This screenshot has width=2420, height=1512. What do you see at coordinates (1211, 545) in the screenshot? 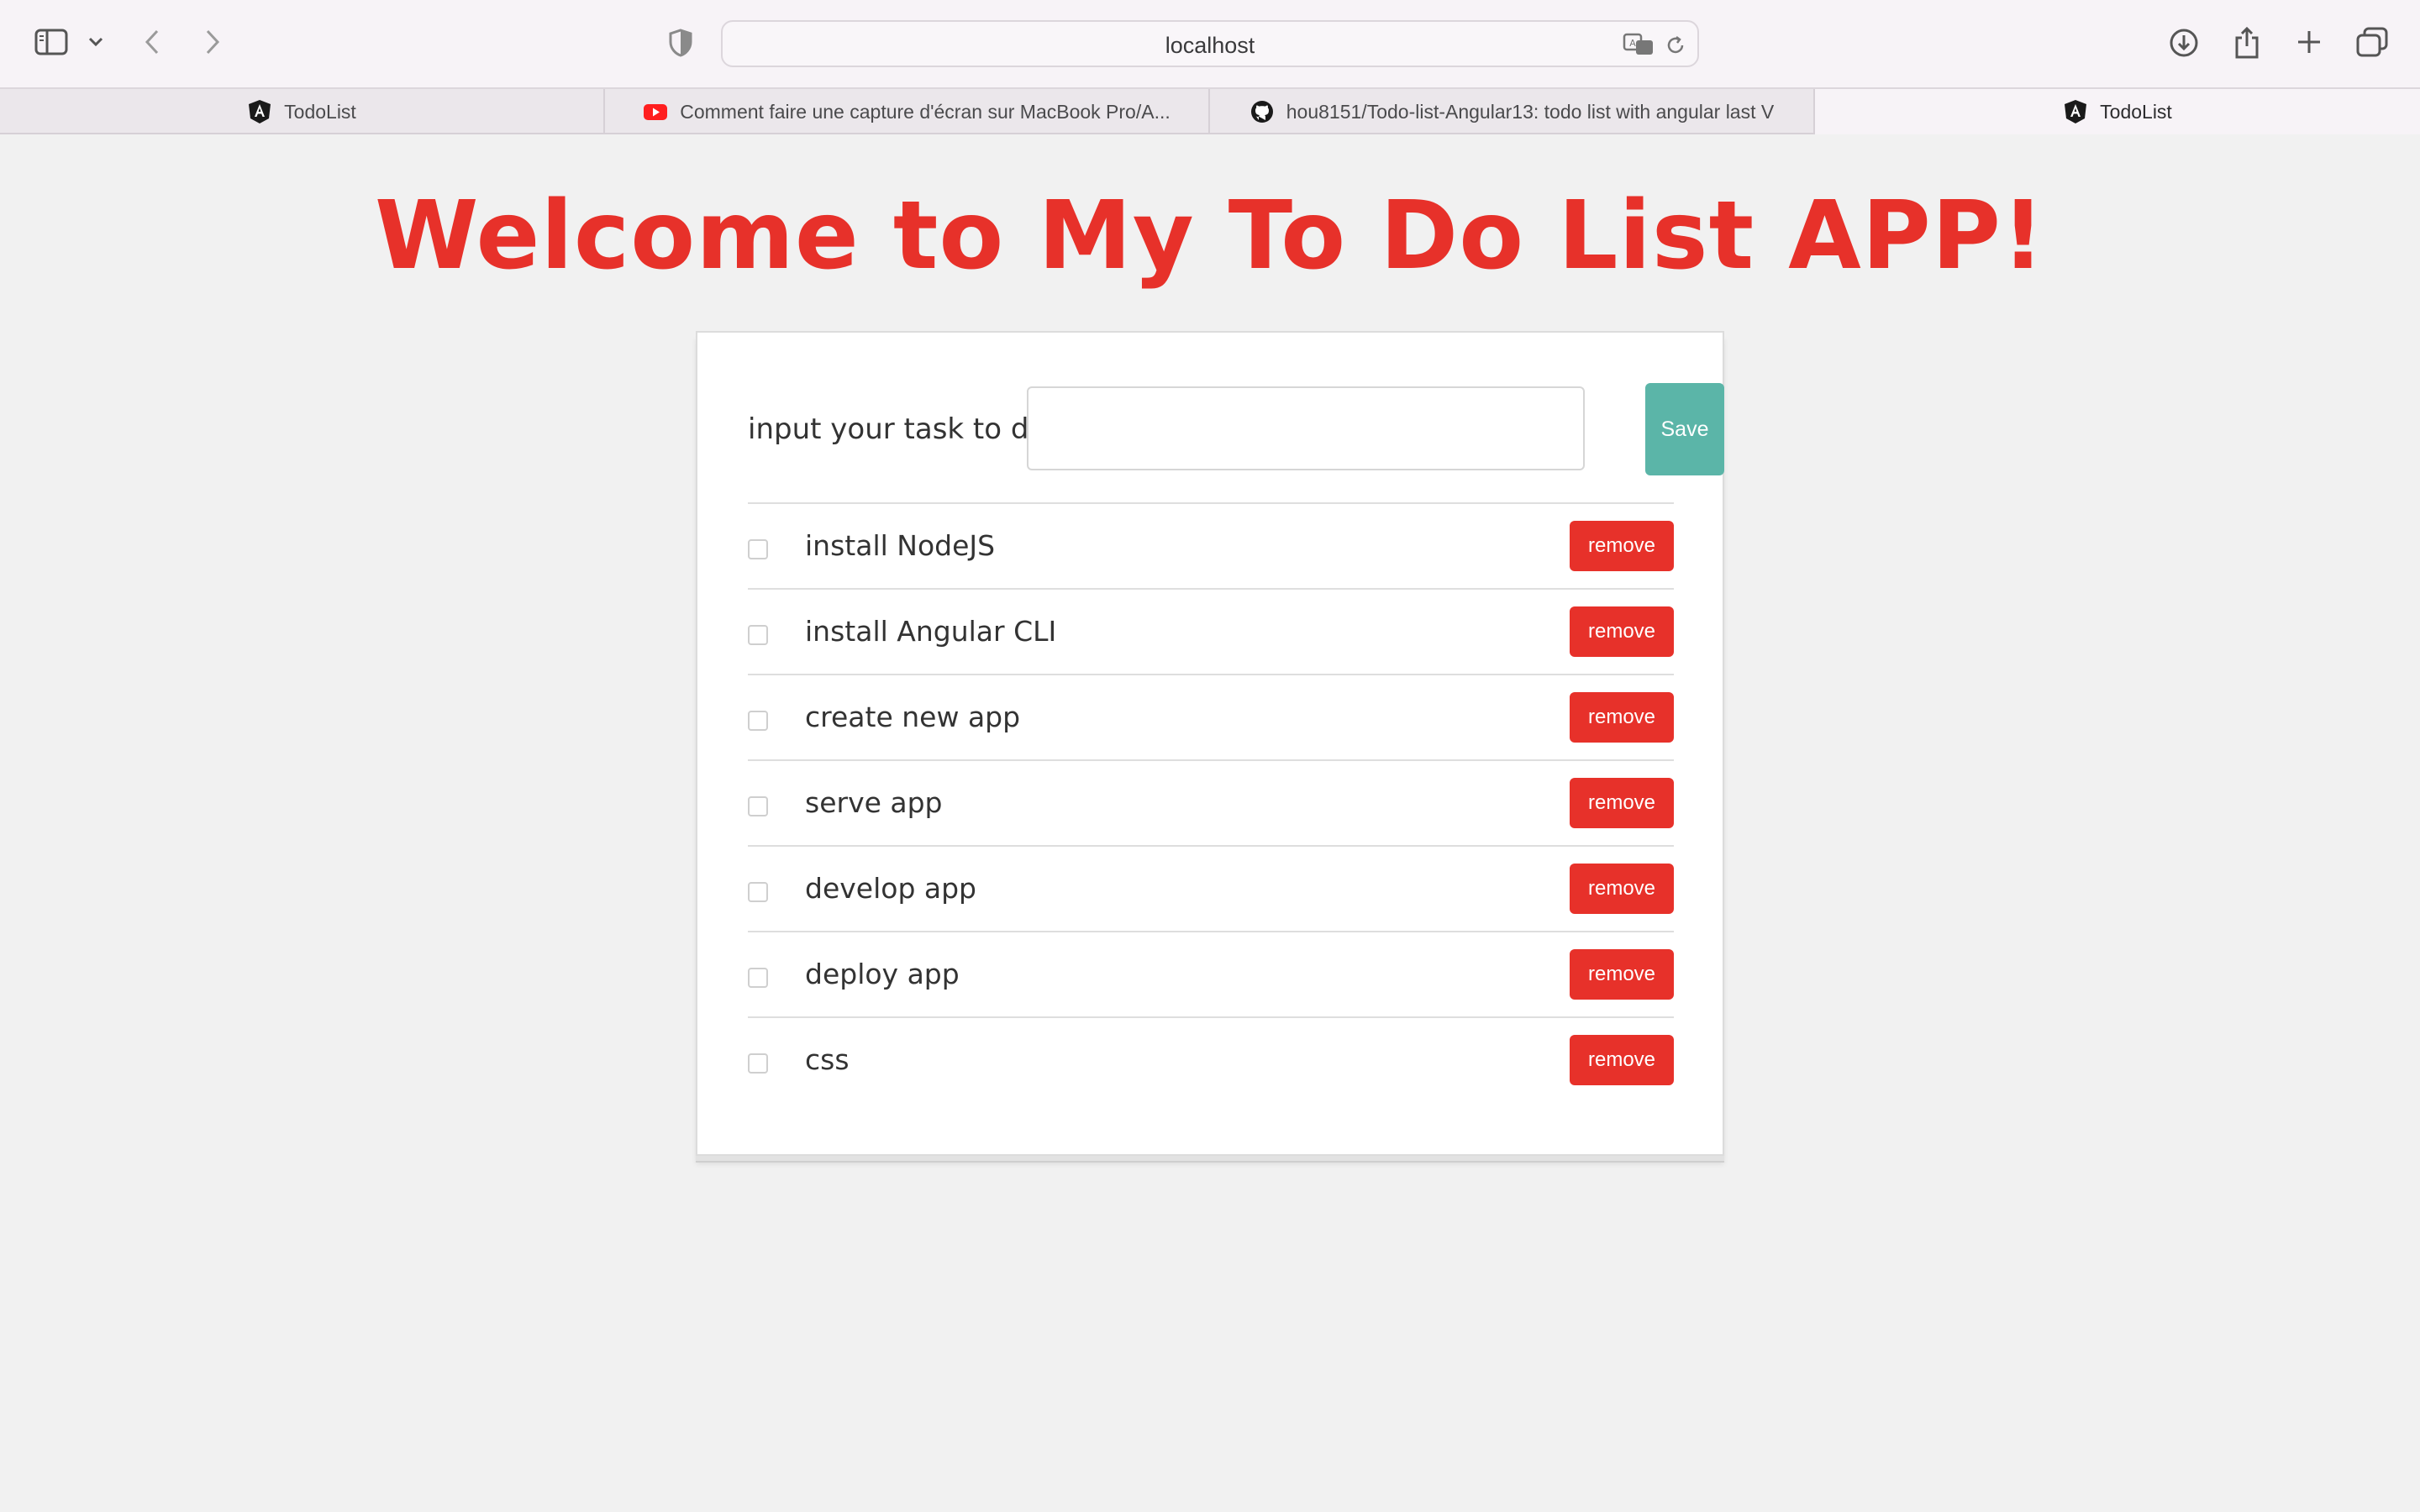
I see `todo-item: install NodeJS remove` at bounding box center [1211, 545].